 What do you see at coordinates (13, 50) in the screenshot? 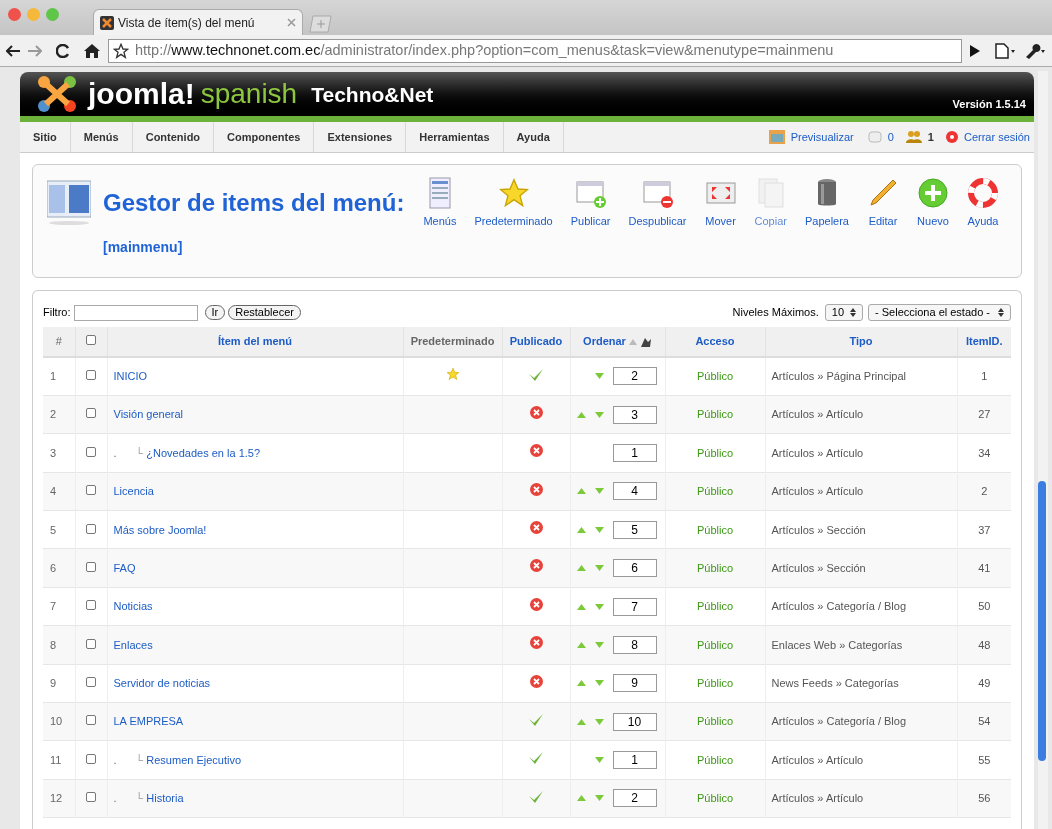
I see `back-arrow-icon` at bounding box center [13, 50].